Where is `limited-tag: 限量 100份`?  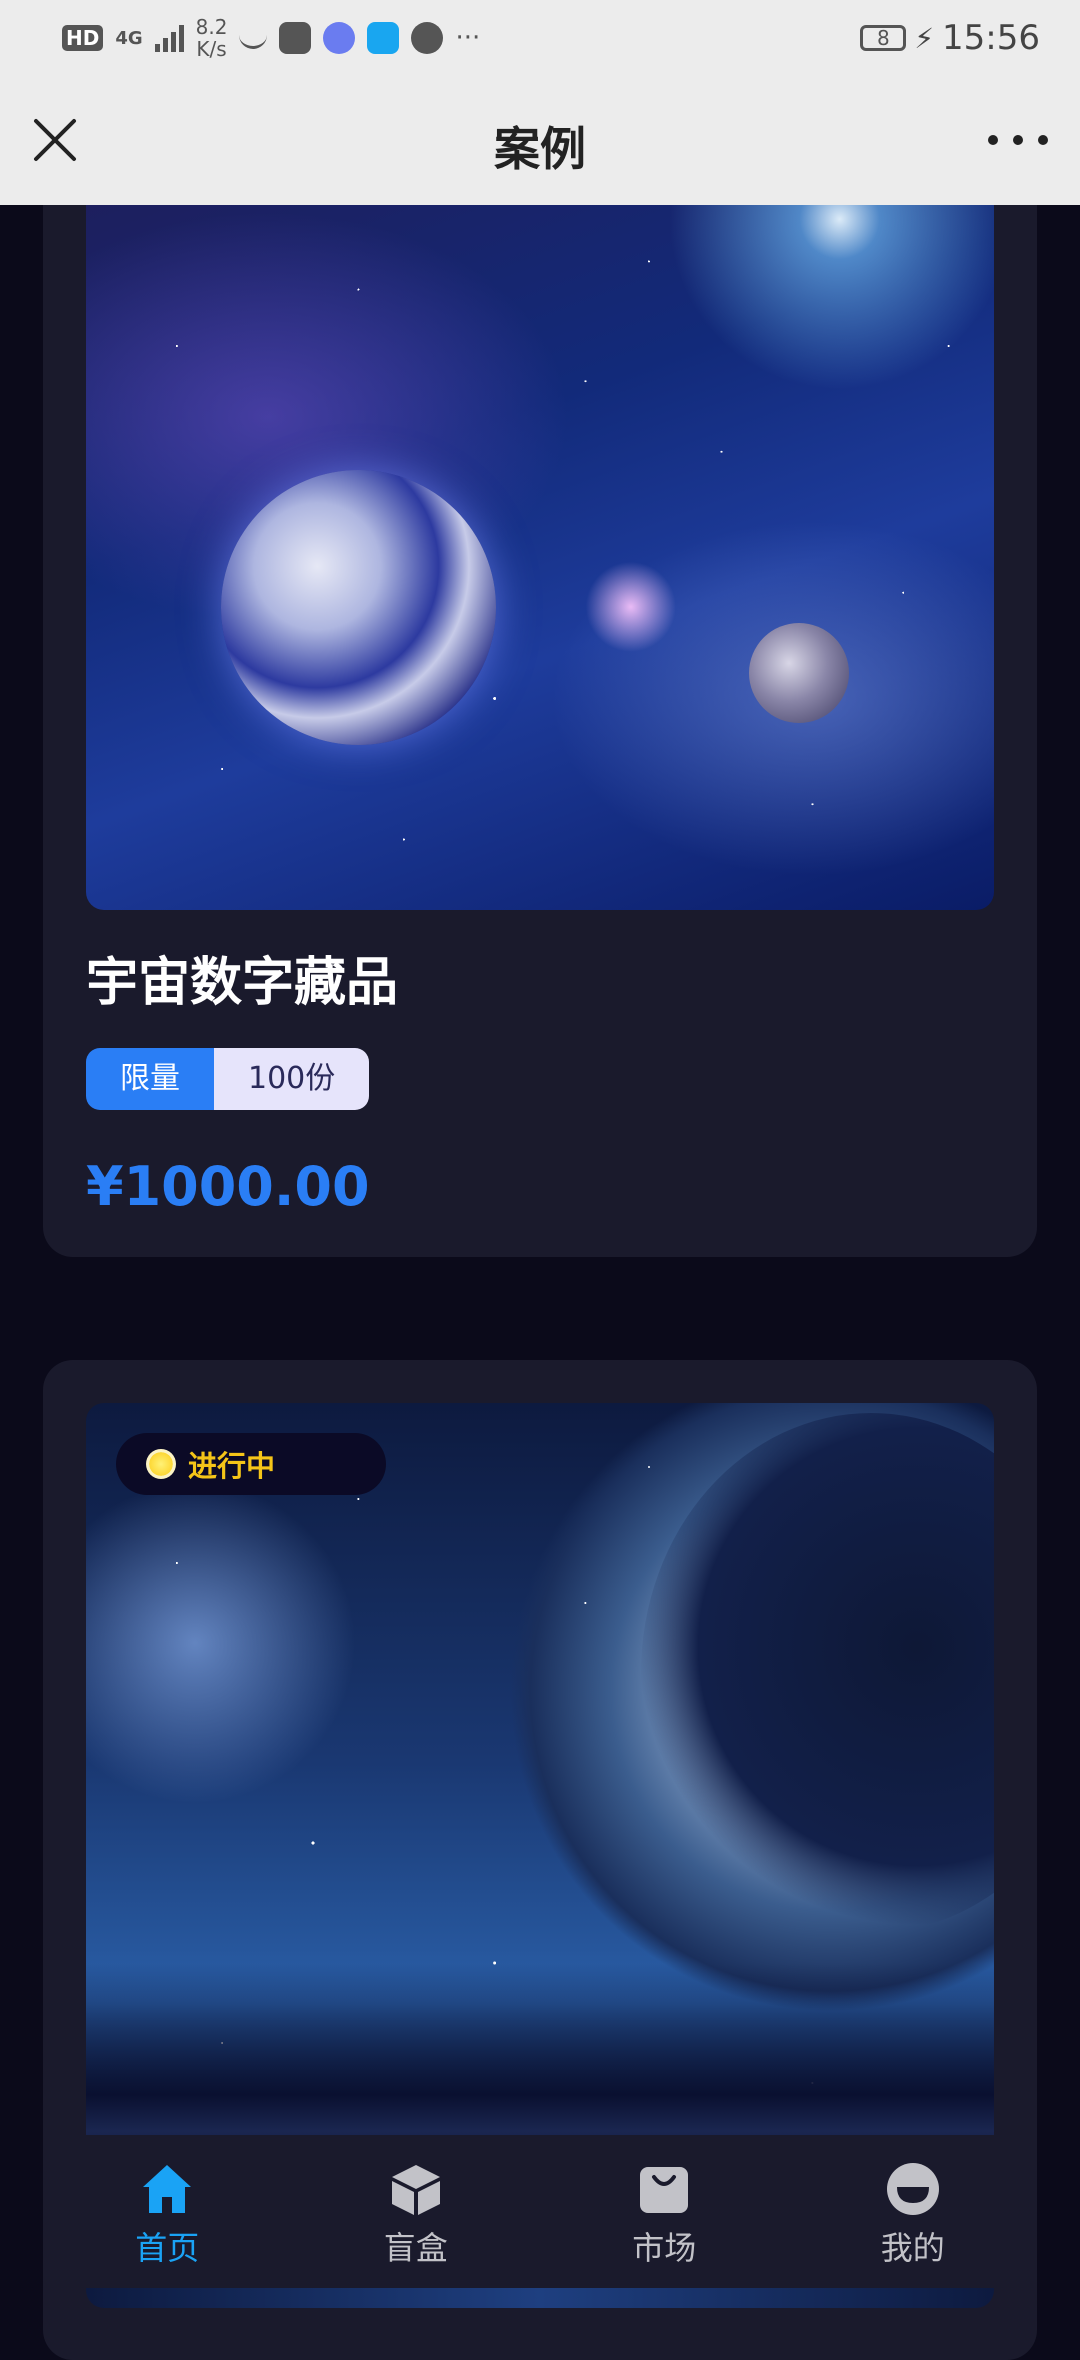 limited-tag: 限量 100份 is located at coordinates (228, 1079).